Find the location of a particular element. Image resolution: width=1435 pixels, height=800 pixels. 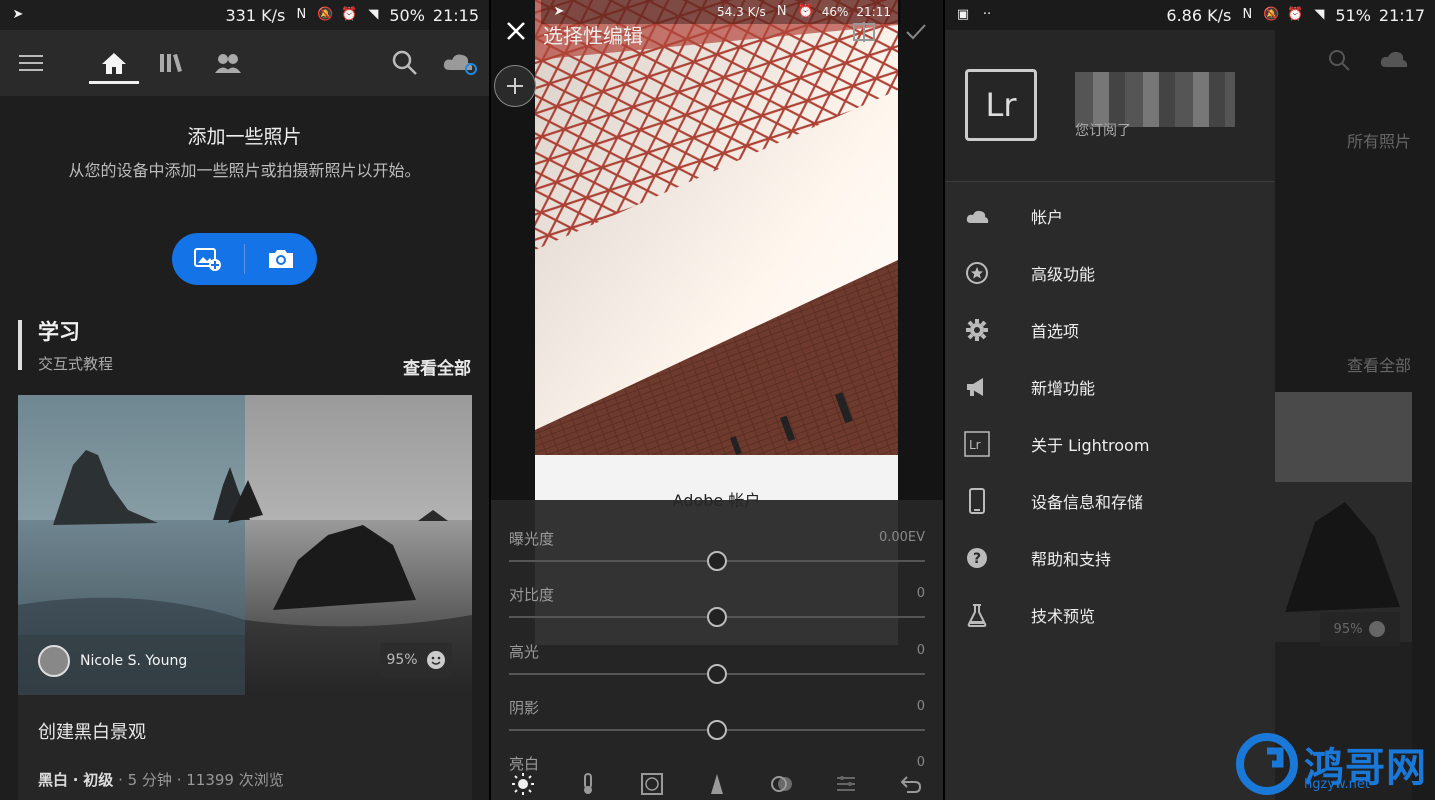

camera-icon is located at coordinates (281, 259).